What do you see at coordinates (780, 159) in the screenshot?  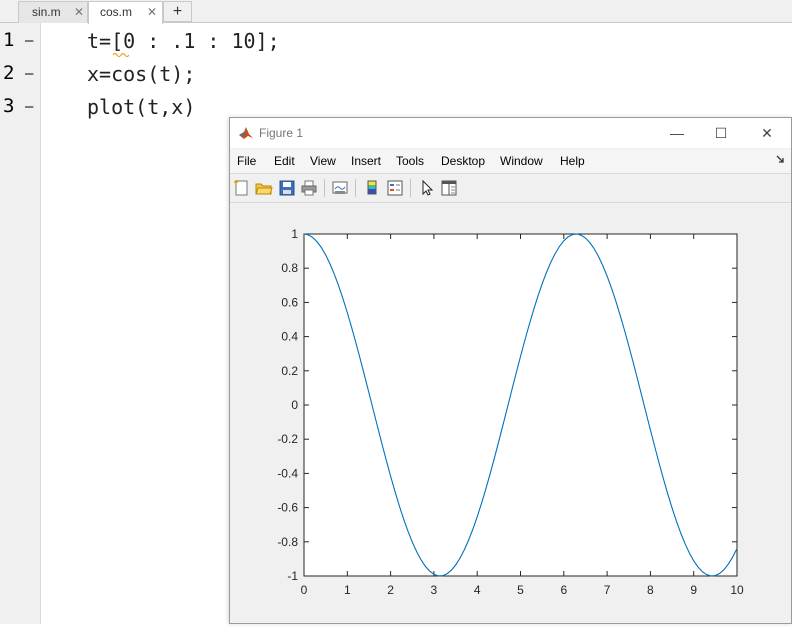 I see `dock-arrow-icon` at bounding box center [780, 159].